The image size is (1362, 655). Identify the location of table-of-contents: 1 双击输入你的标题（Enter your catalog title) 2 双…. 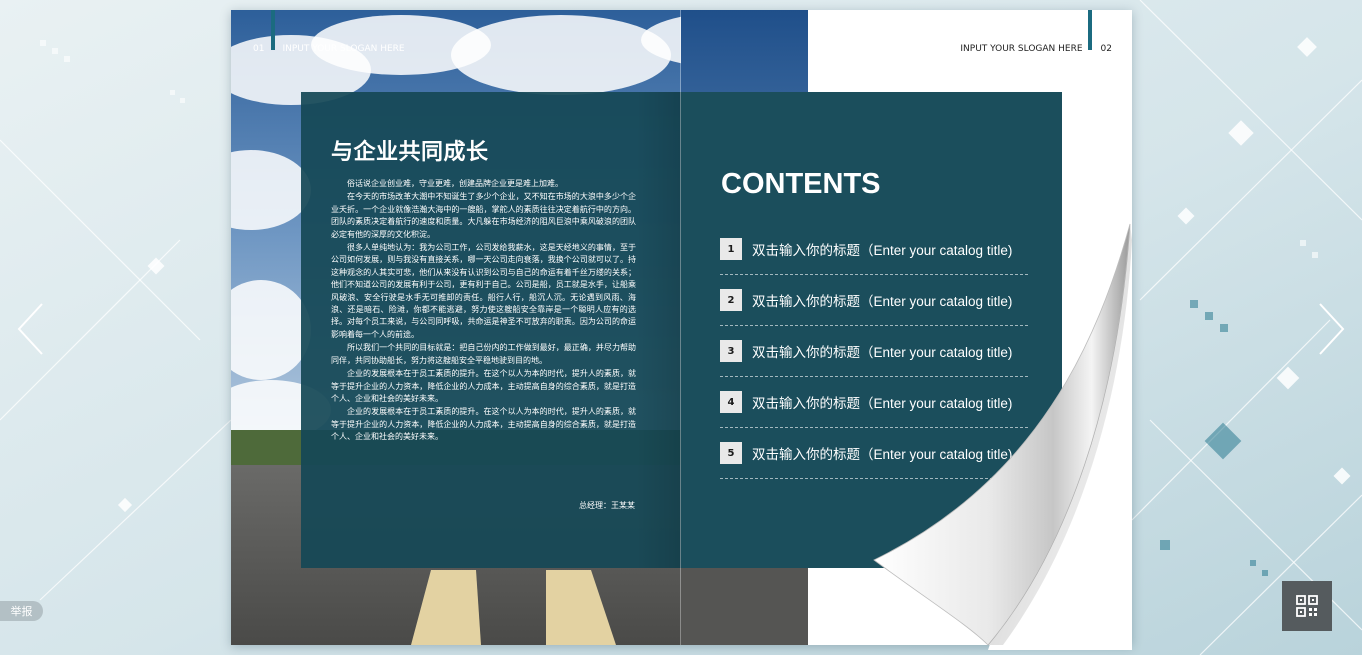
(874, 351).